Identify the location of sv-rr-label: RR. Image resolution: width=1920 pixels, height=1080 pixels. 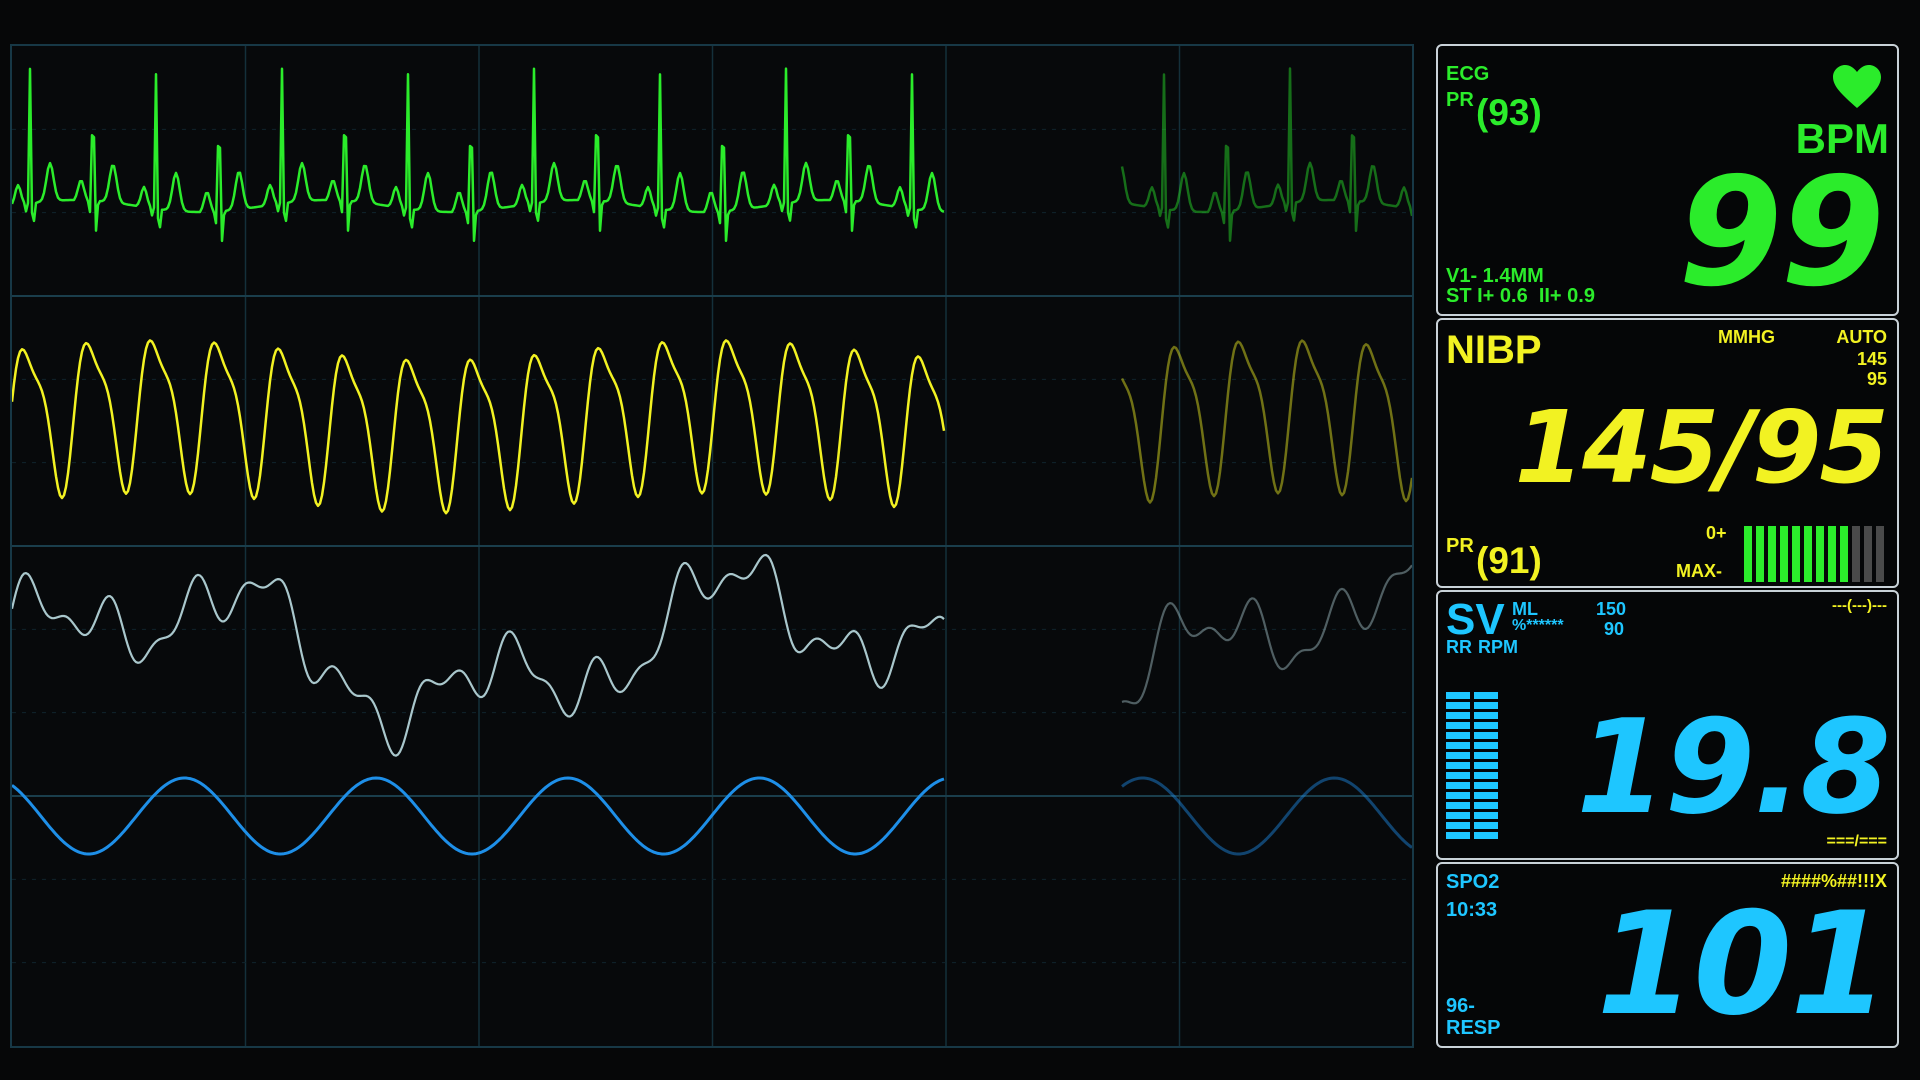
(1459, 647).